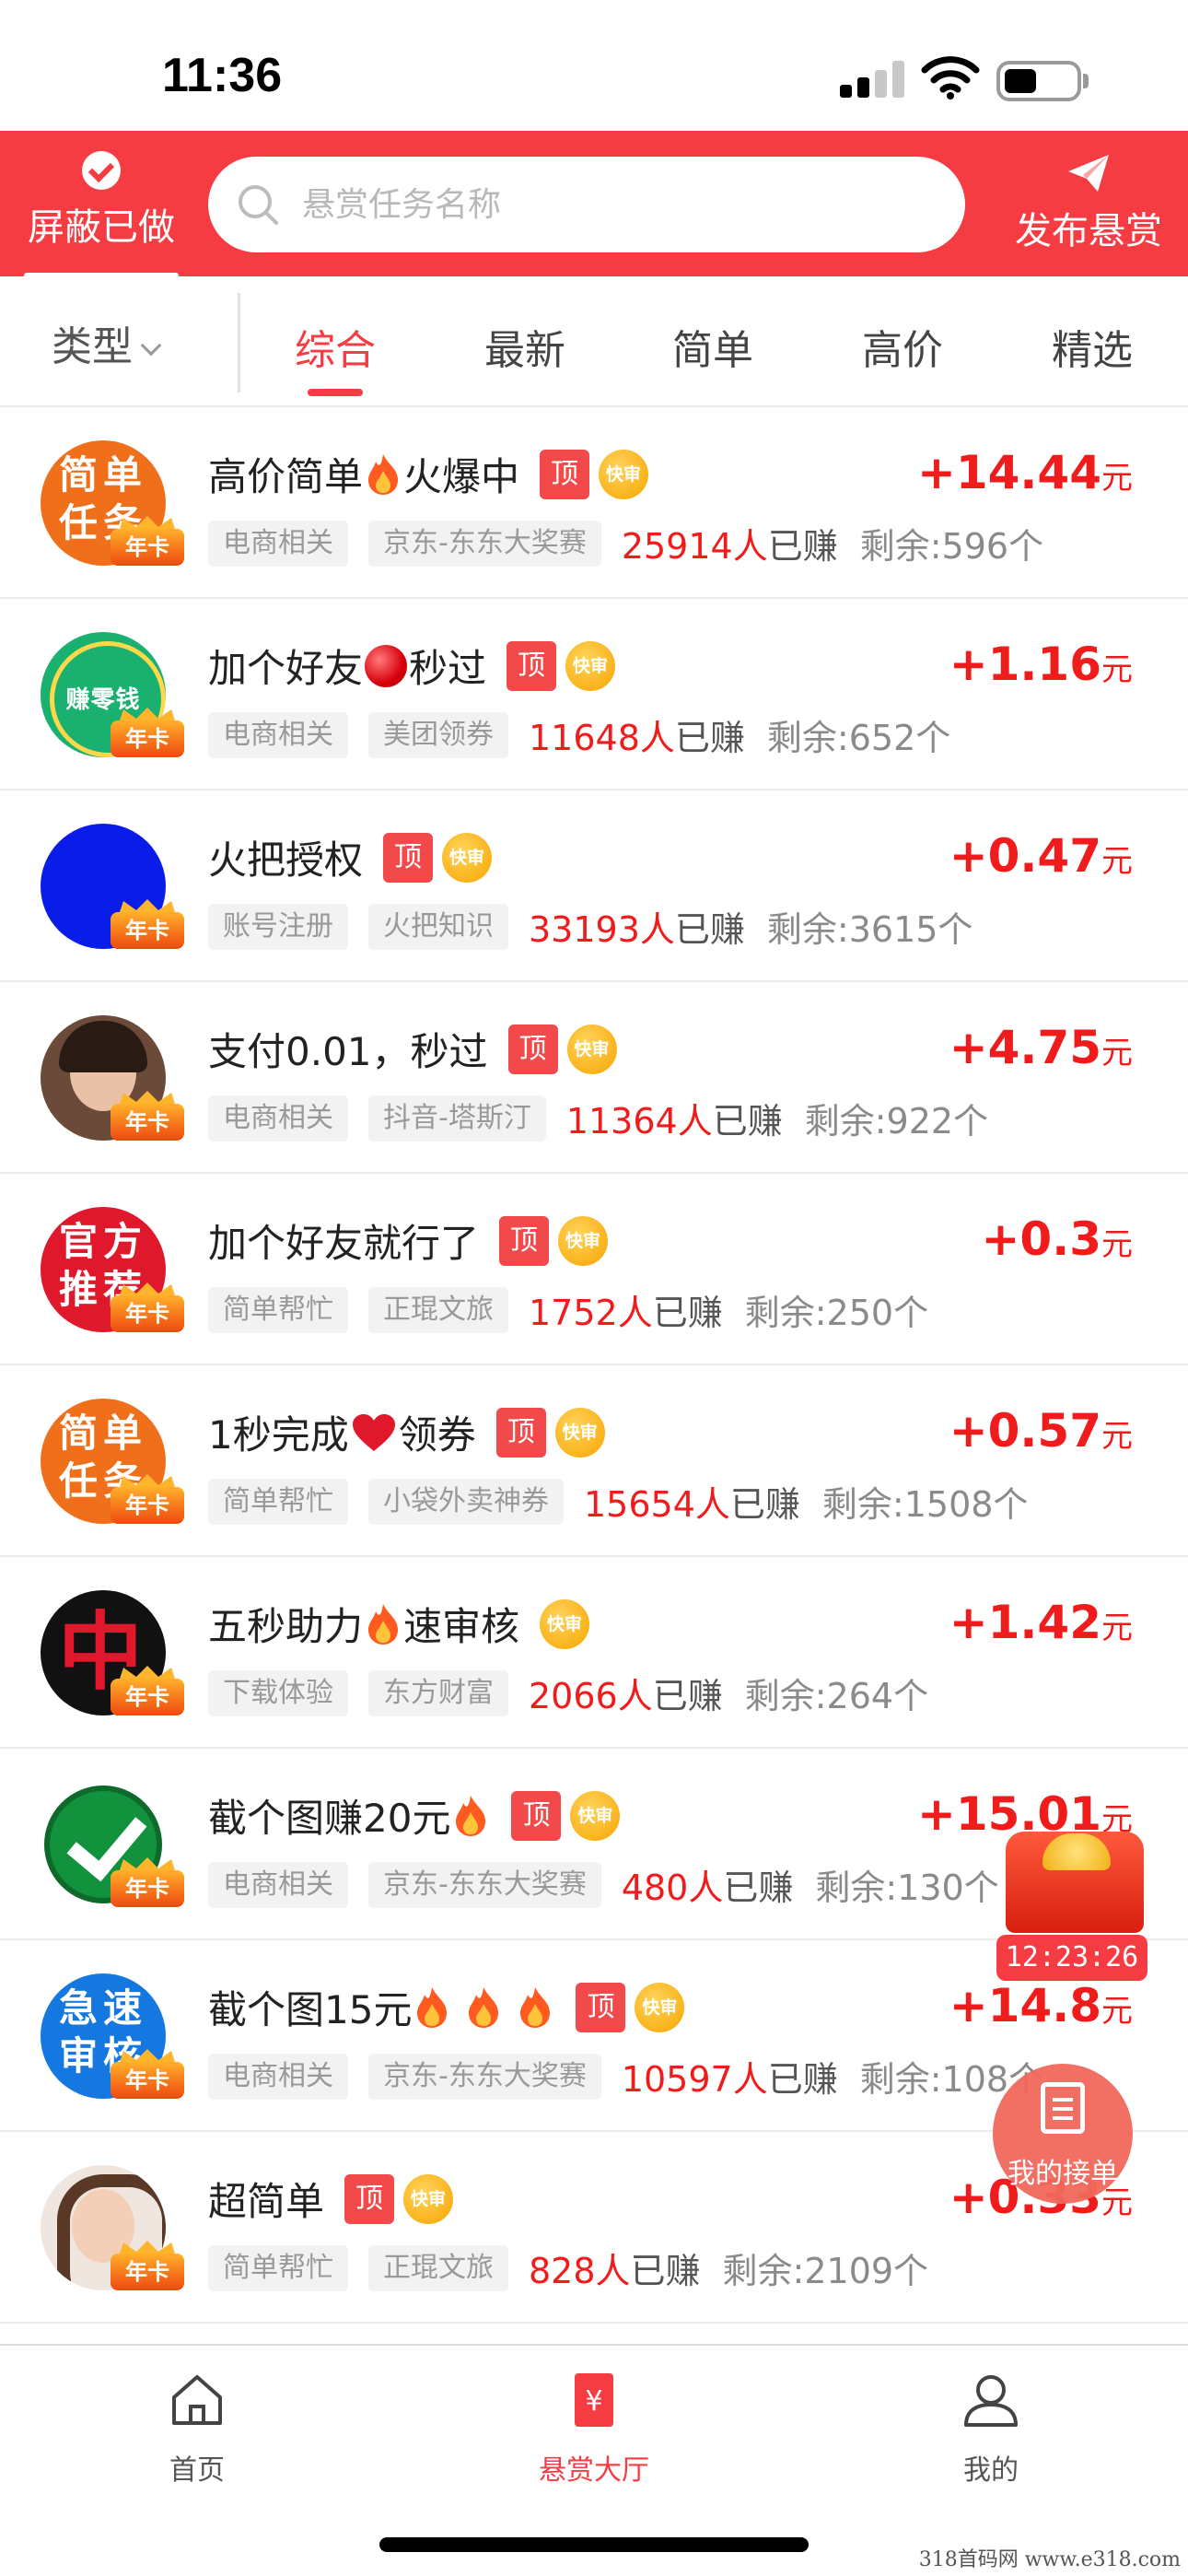 The width and height of the screenshot is (1188, 2576). I want to click on search-icon, so click(258, 205).